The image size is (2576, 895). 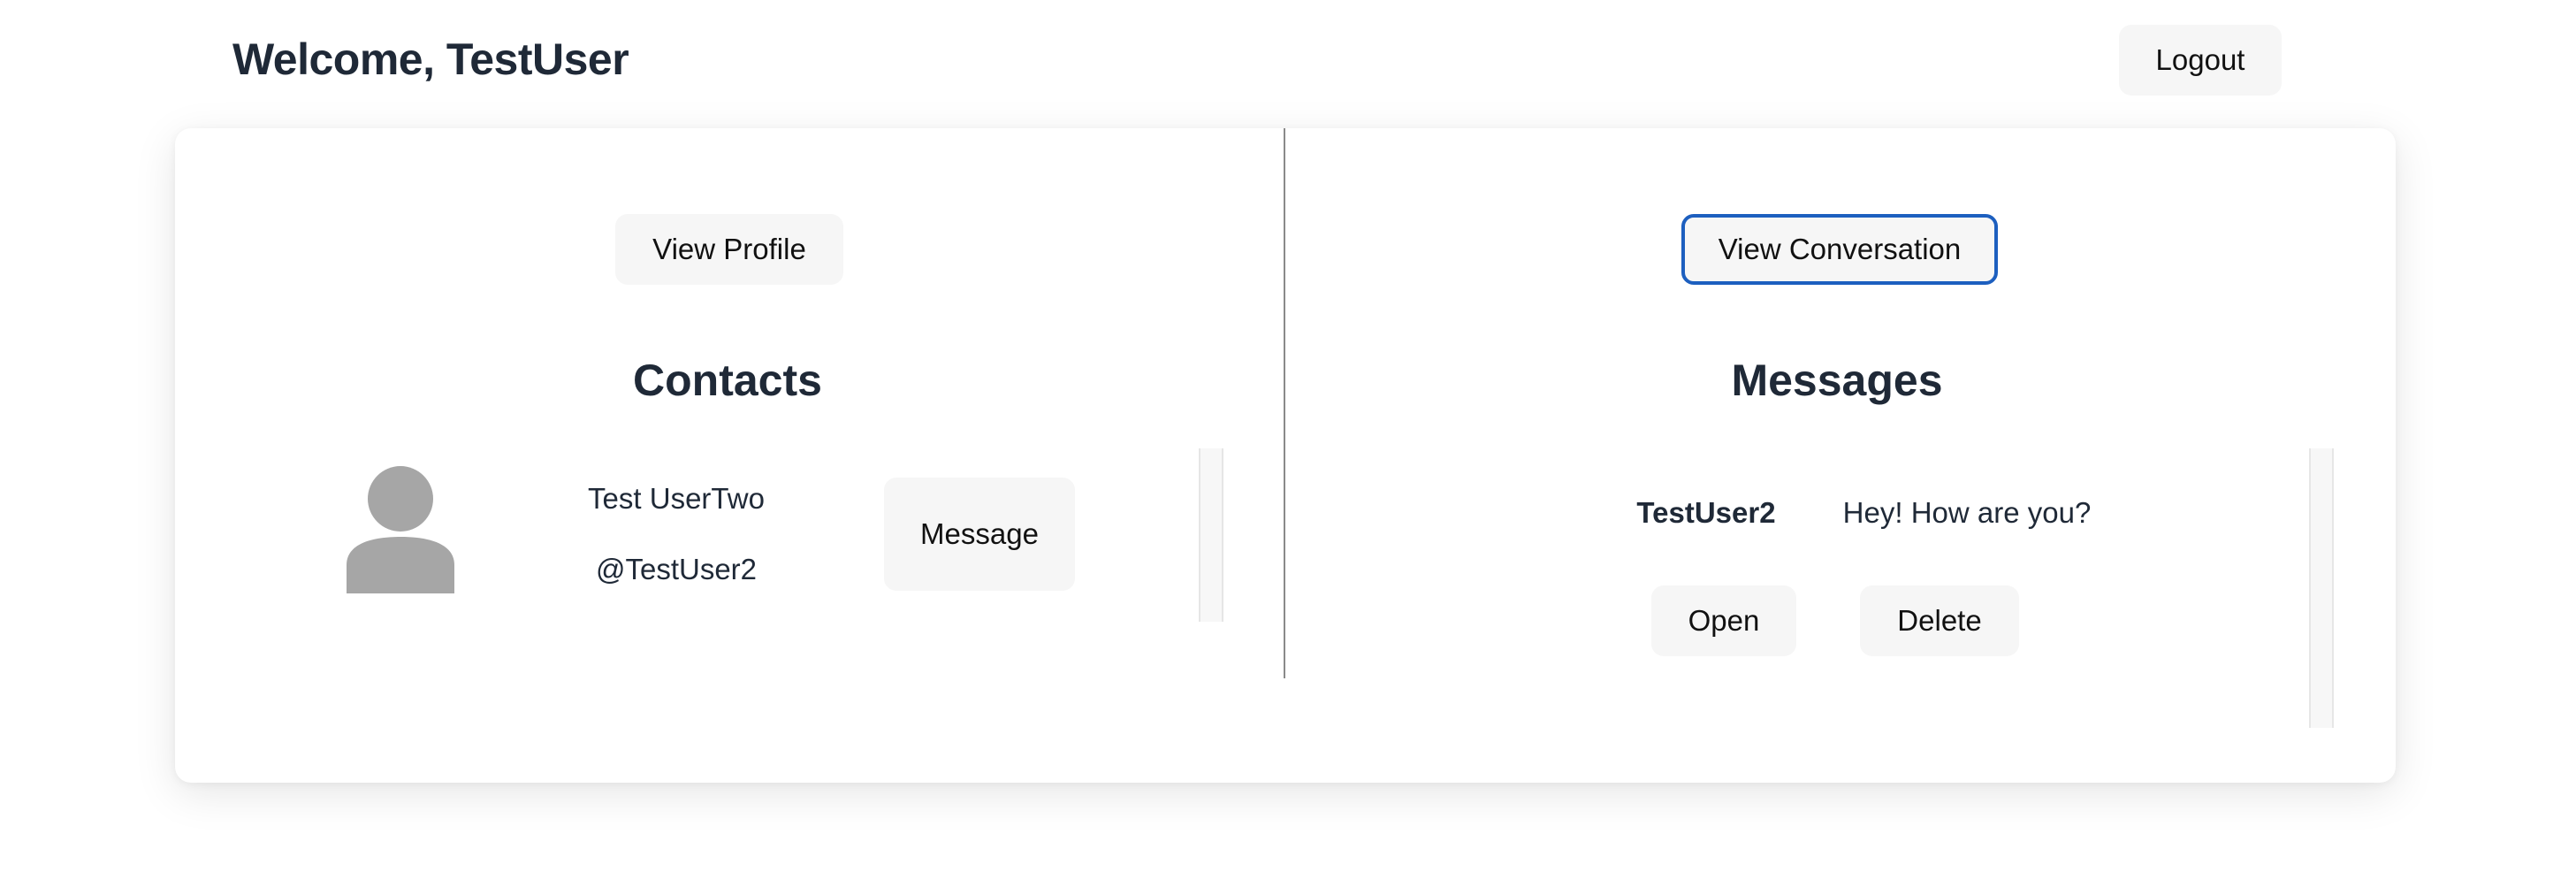 What do you see at coordinates (430, 59) in the screenshot?
I see `welcome-heading: Welcome, TestUser` at bounding box center [430, 59].